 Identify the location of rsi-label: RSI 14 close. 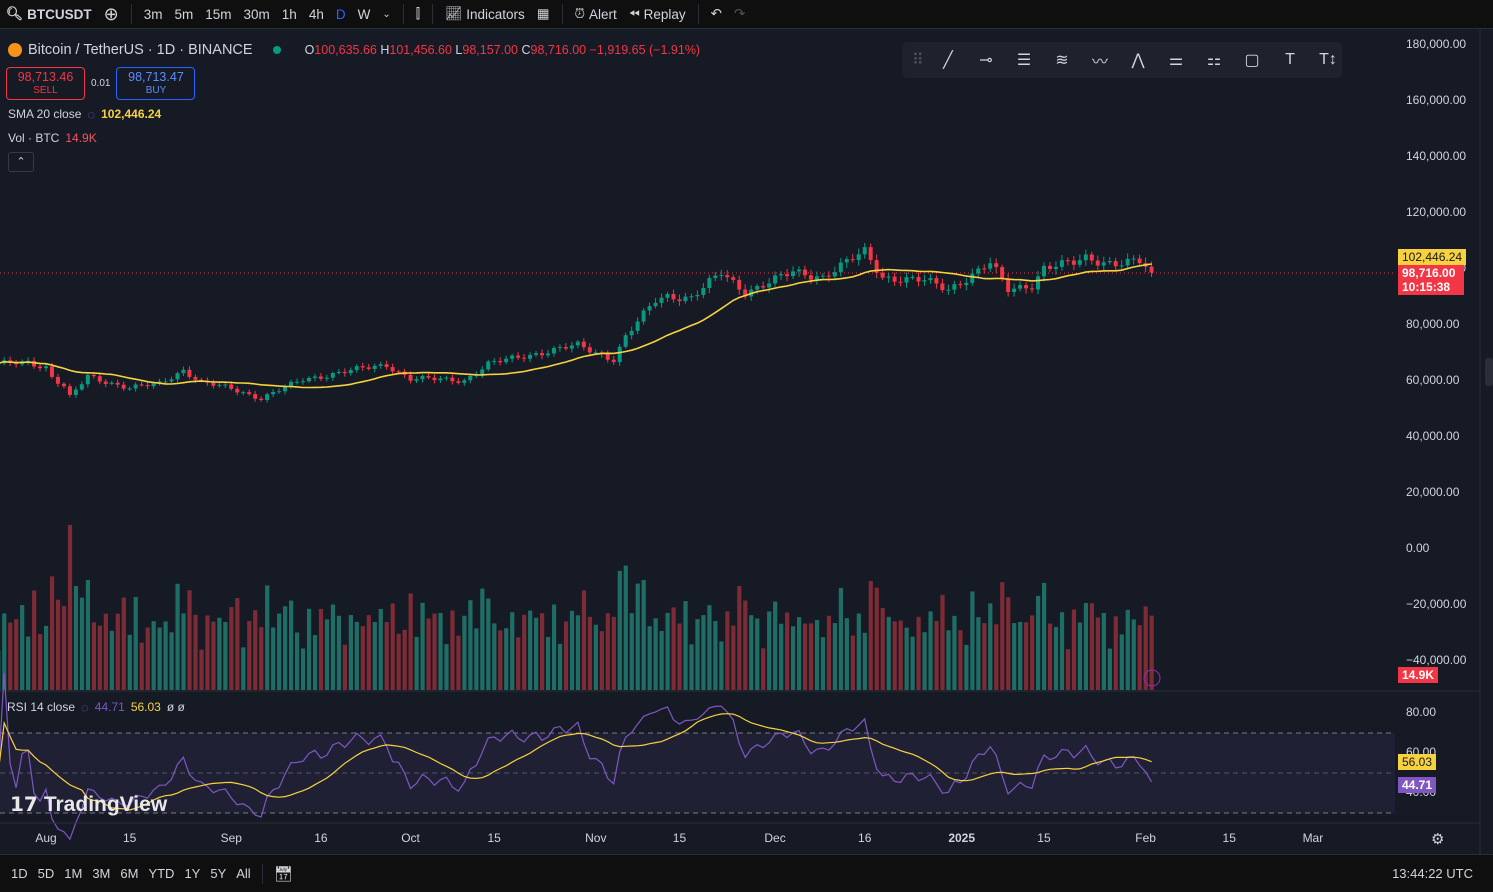
(41, 707).